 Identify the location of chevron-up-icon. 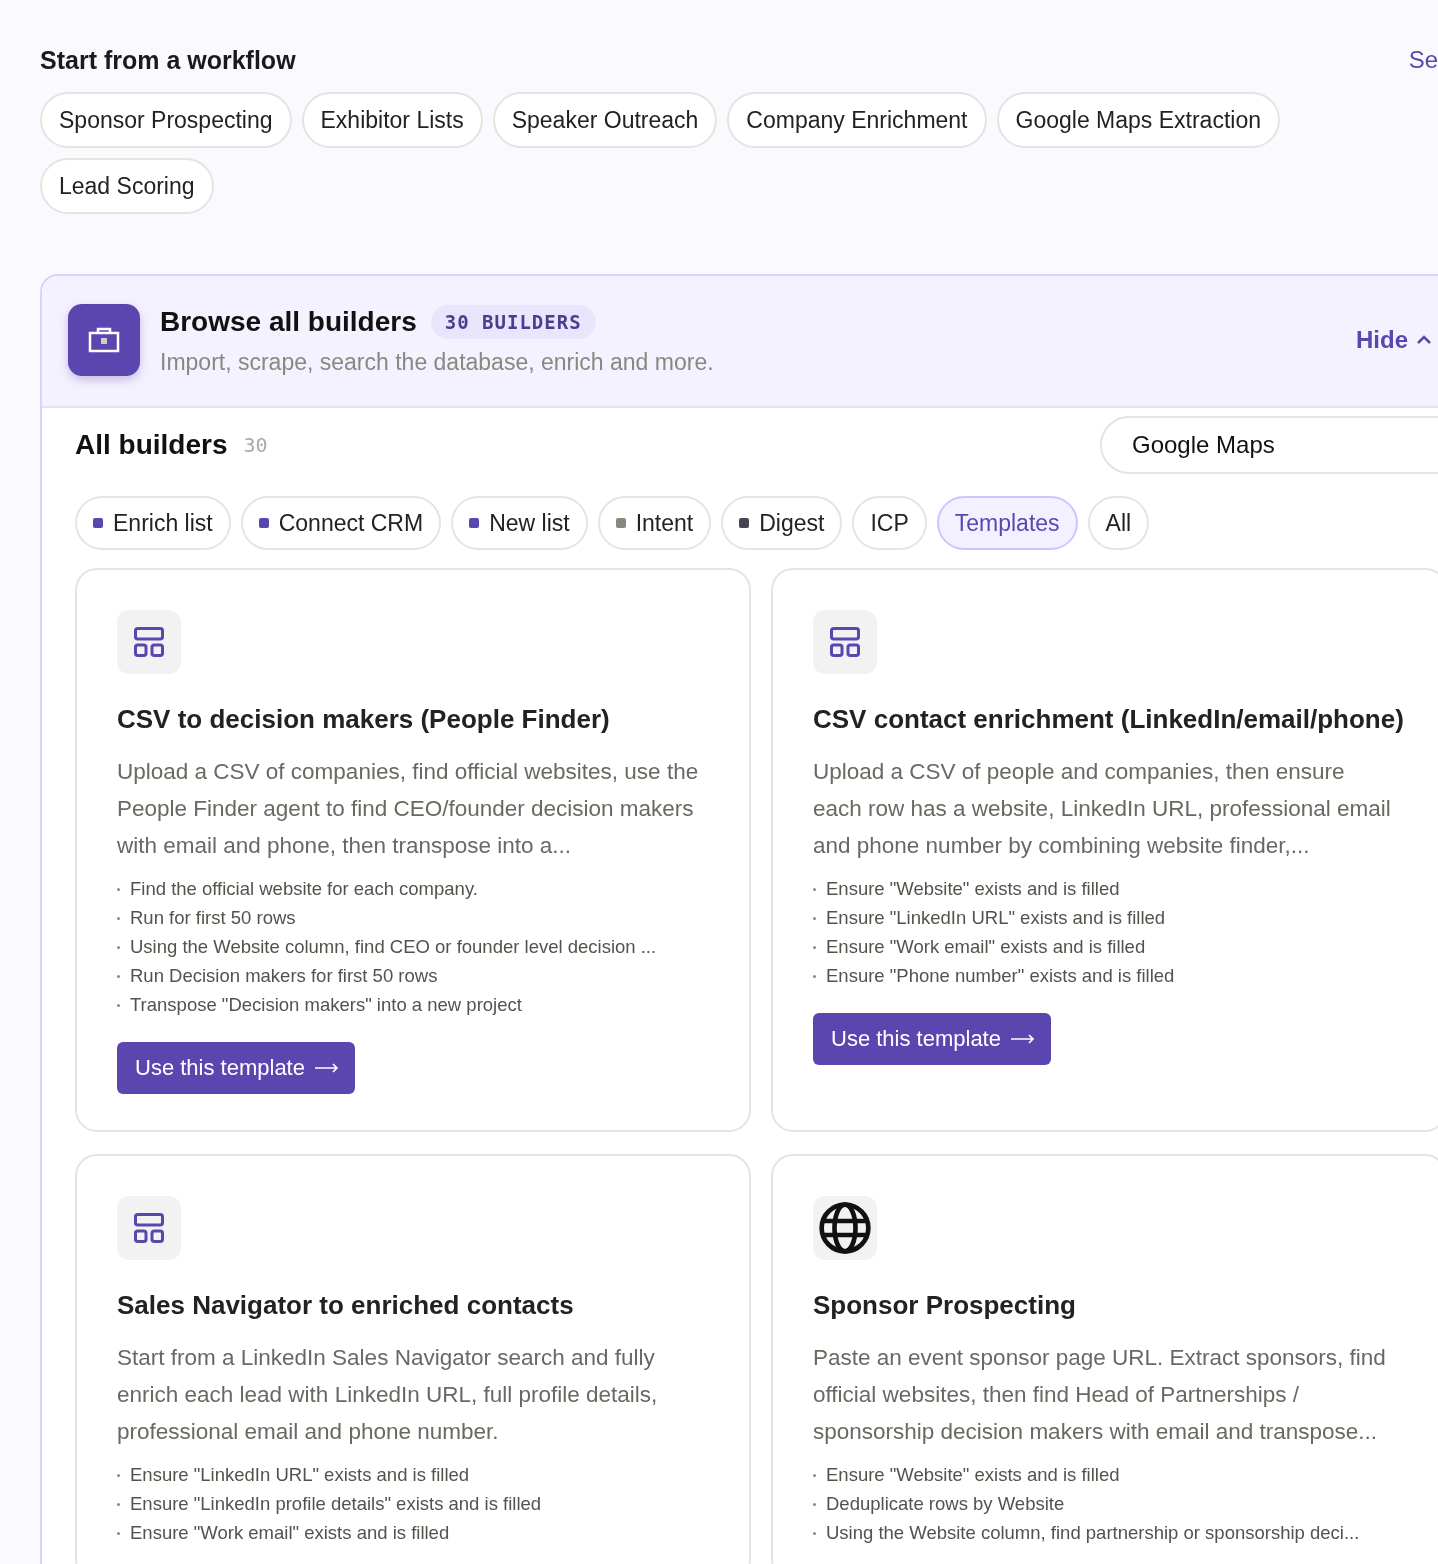
(1424, 340).